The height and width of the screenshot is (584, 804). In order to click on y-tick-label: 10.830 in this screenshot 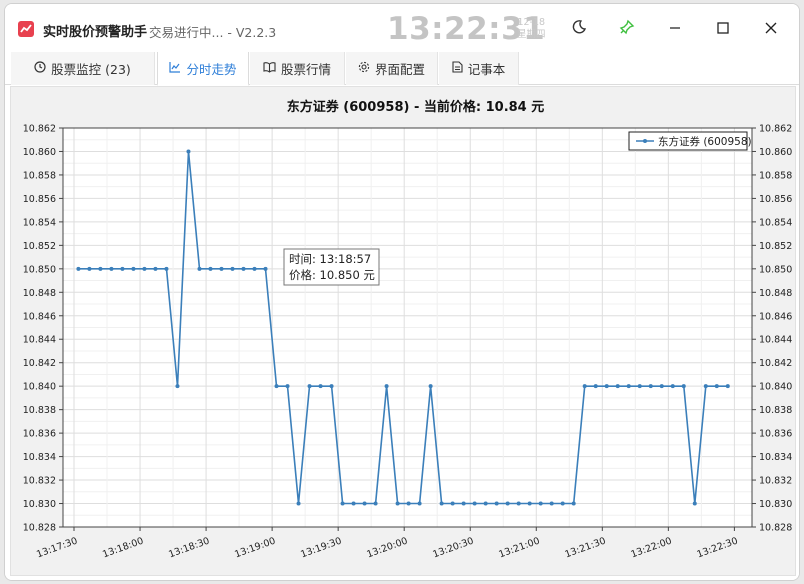, I will do `click(39, 504)`.